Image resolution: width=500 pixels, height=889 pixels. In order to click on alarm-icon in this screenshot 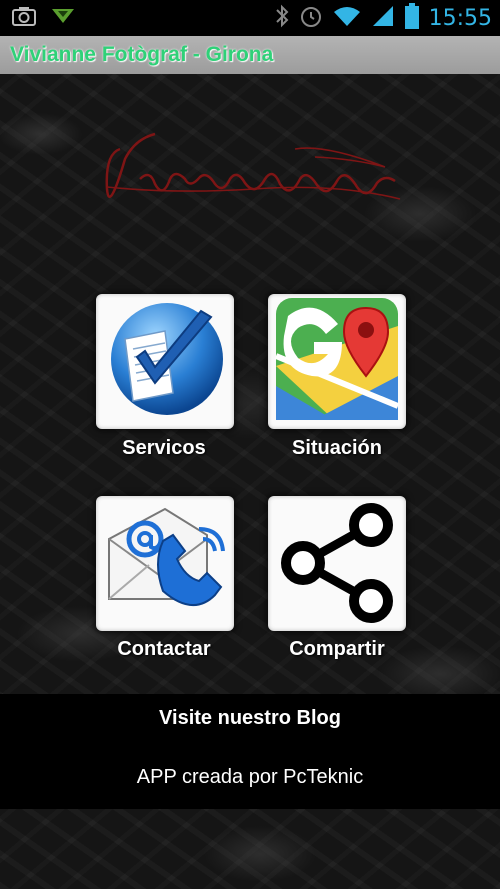, I will do `click(311, 18)`.